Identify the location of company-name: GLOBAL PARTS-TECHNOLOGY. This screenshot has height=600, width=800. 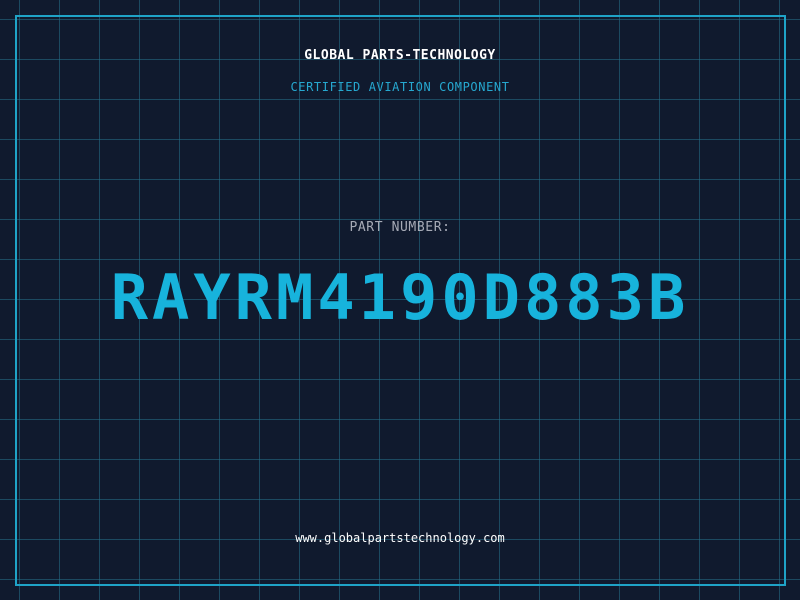
(400, 55).